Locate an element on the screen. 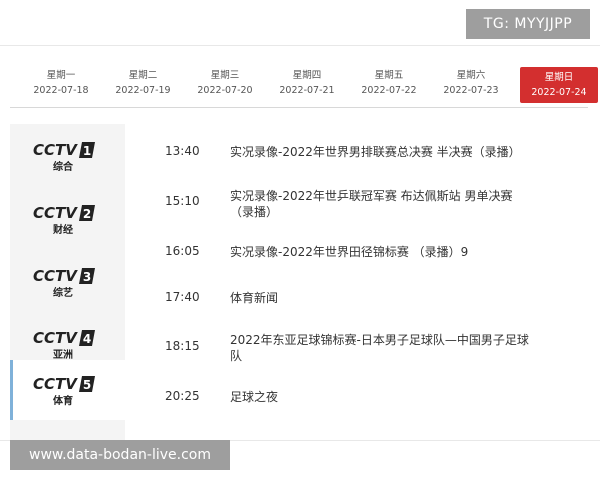 The image size is (600, 480). cctv1-logo: CCTV 1 综合 is located at coordinates (64, 156).